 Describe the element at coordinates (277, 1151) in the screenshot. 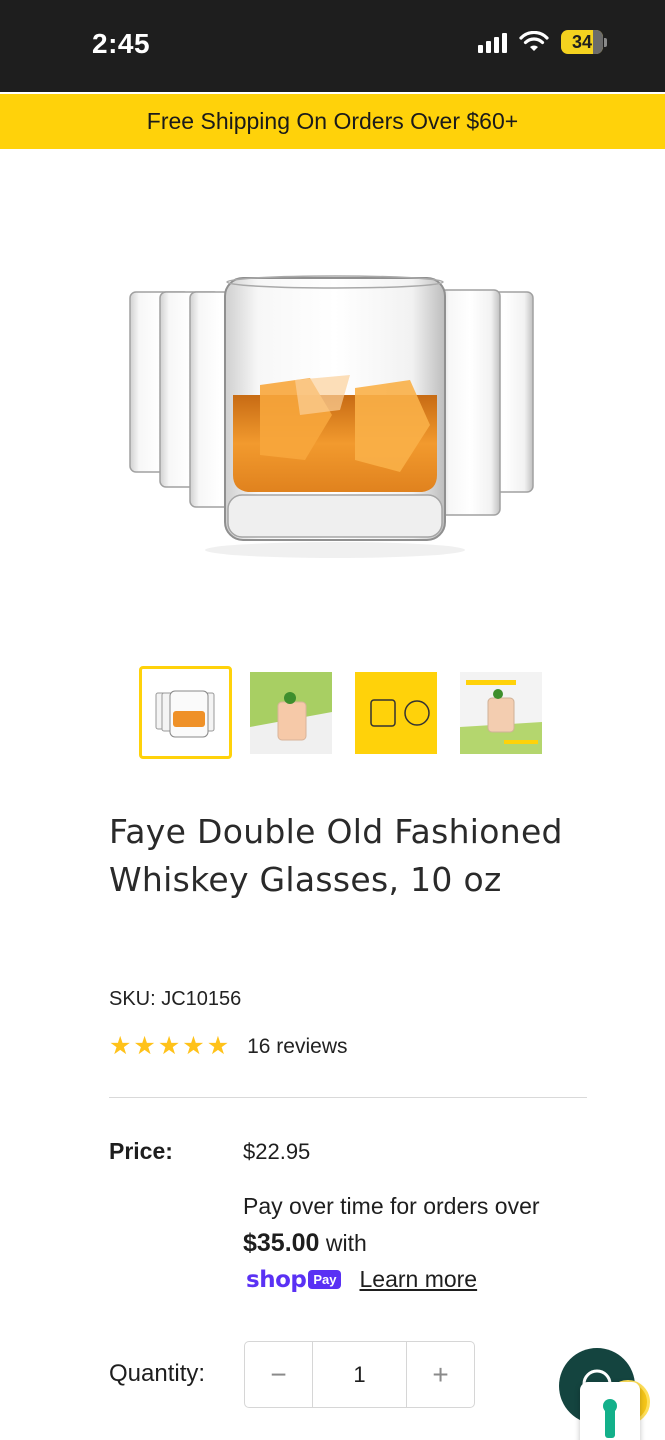

I see `price-value: $22.95` at that location.